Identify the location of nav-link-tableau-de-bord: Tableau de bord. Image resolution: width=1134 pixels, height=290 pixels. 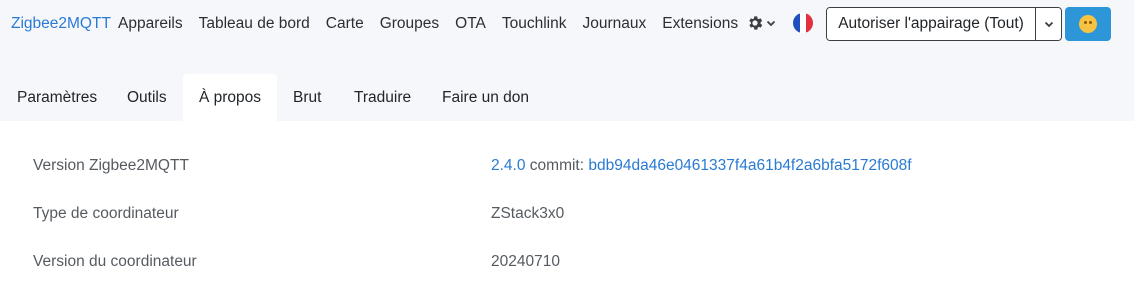
(254, 24).